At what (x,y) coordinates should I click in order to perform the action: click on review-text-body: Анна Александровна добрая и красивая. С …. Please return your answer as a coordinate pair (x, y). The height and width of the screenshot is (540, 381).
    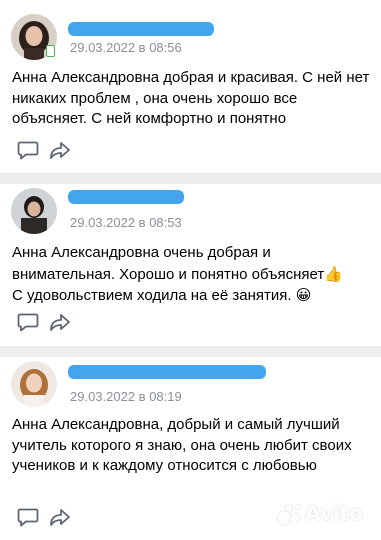
    Looking at the image, I should click on (191, 98).